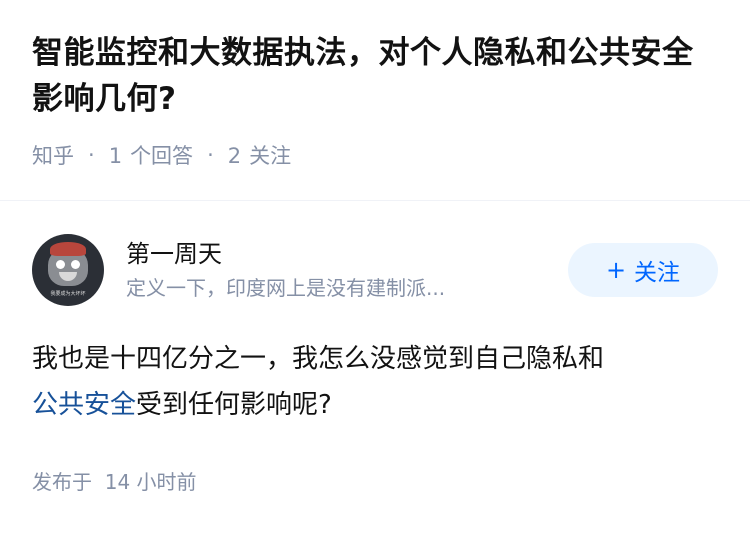 This screenshot has height=538, width=750. I want to click on follow-button: + 关注, so click(643, 270).